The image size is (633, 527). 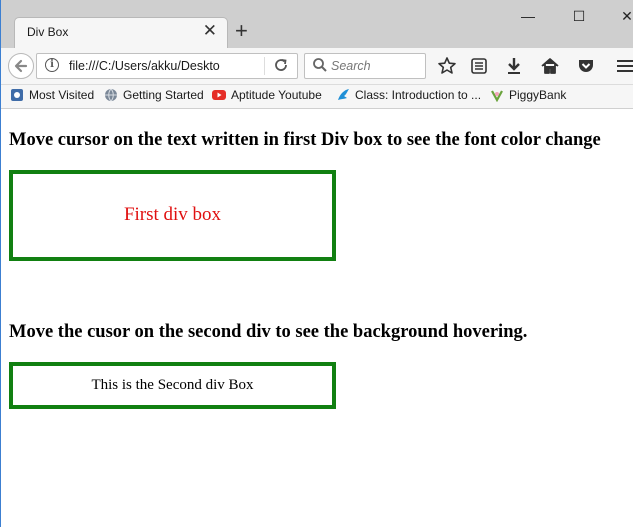 I want to click on home-icon, so click(x=550, y=66).